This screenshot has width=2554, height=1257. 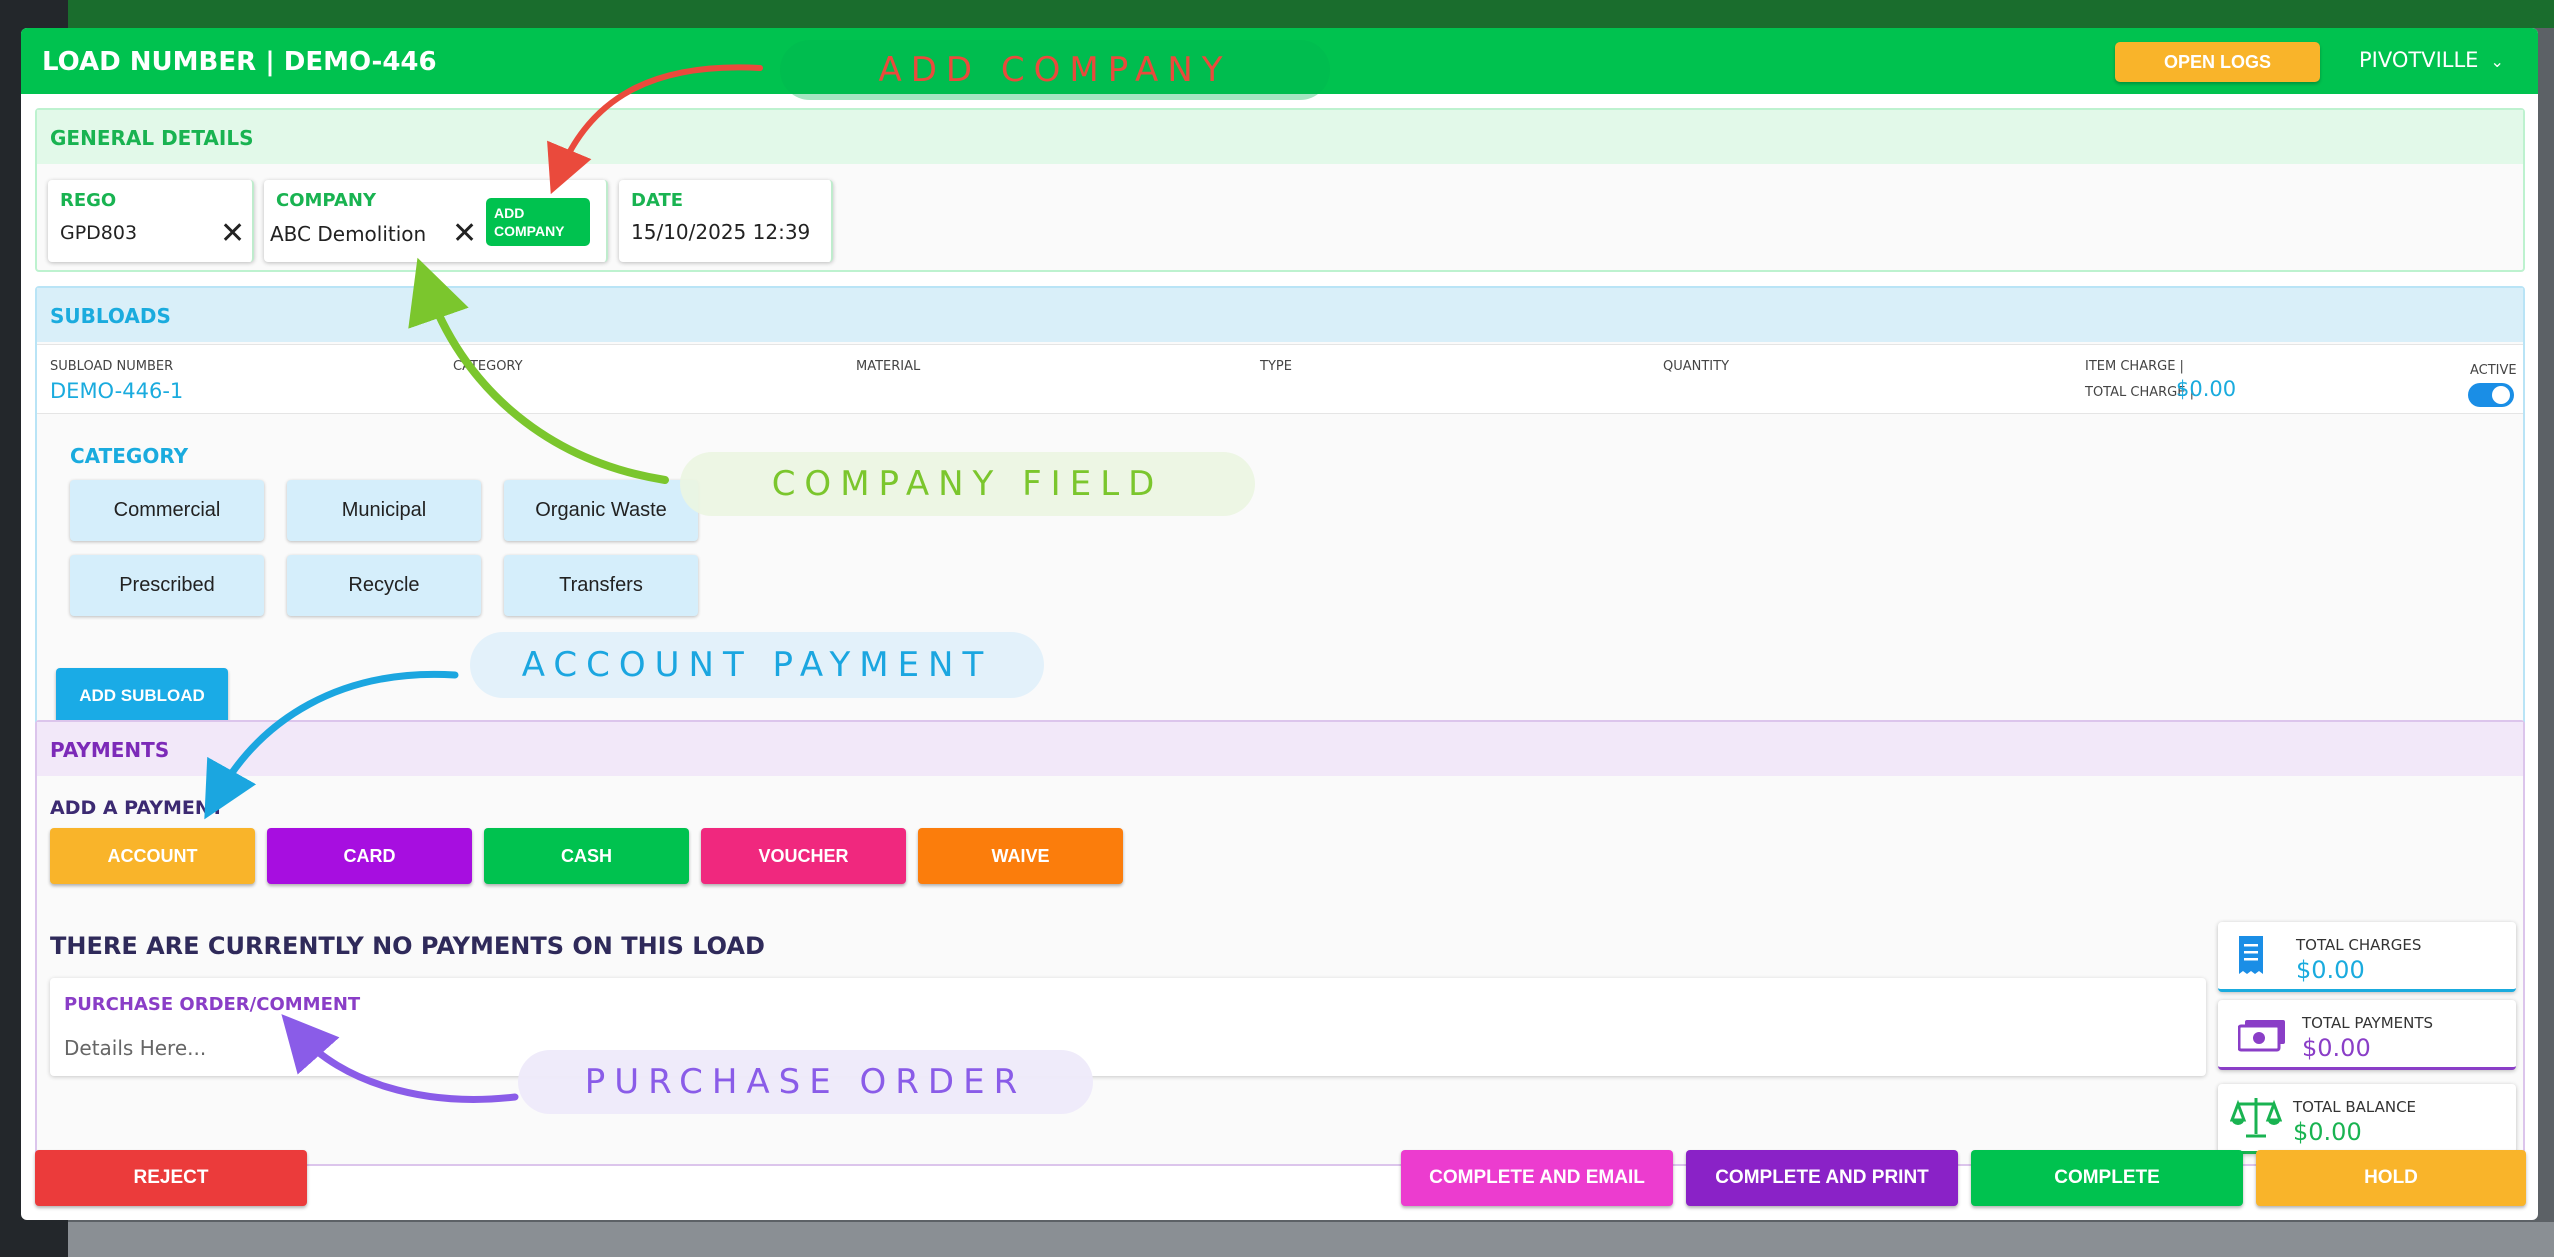 What do you see at coordinates (326, 200) in the screenshot?
I see `company-label: COMPANY` at bounding box center [326, 200].